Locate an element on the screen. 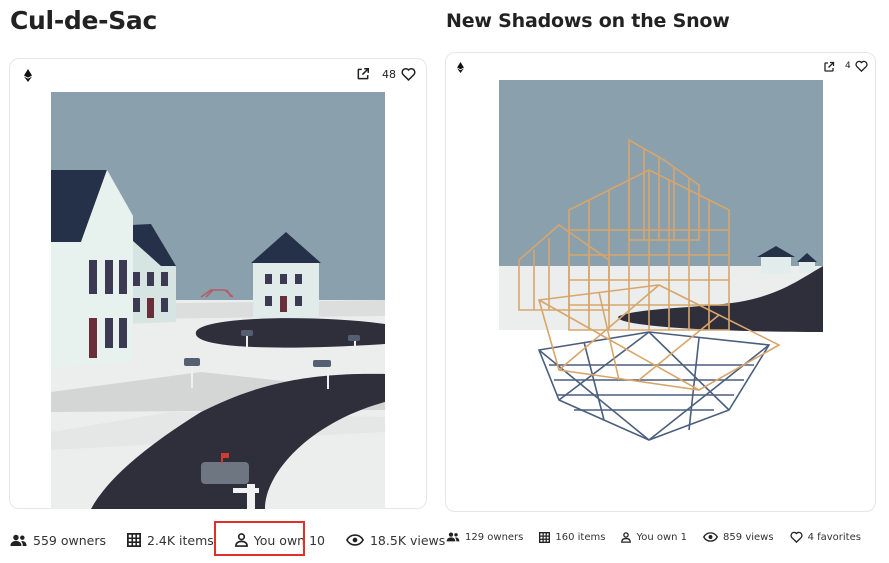 The image size is (889, 563). items-stat: 160 items is located at coordinates (572, 537).